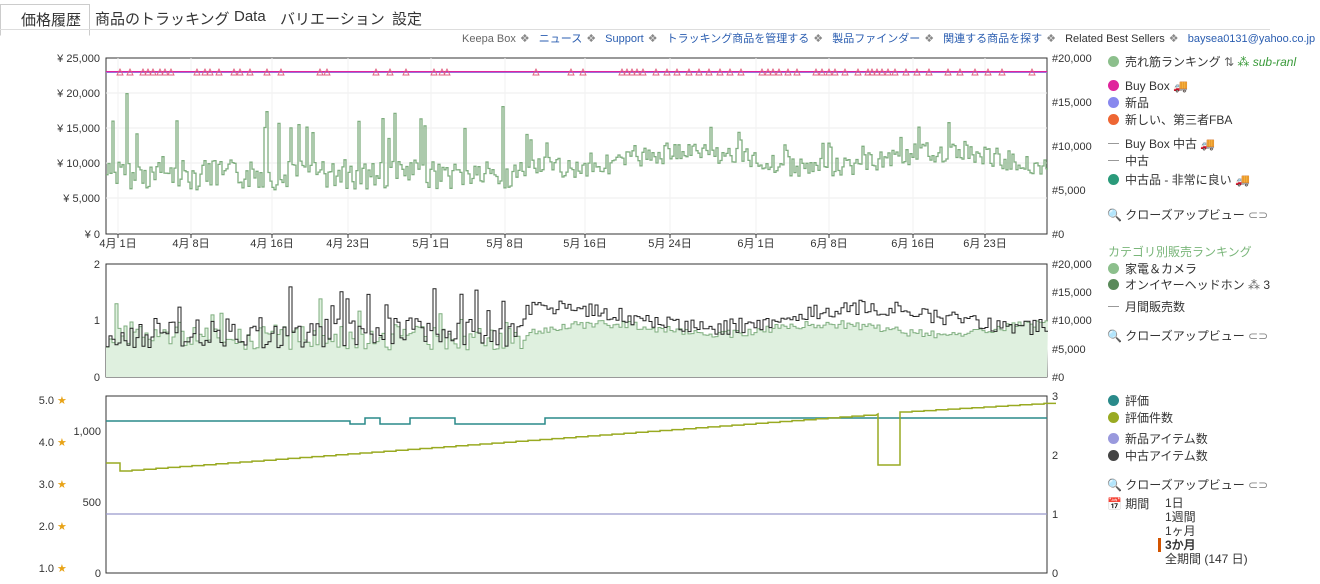  What do you see at coordinates (92, 235) in the screenshot?
I see `price-y-tick: ¥ 0` at bounding box center [92, 235].